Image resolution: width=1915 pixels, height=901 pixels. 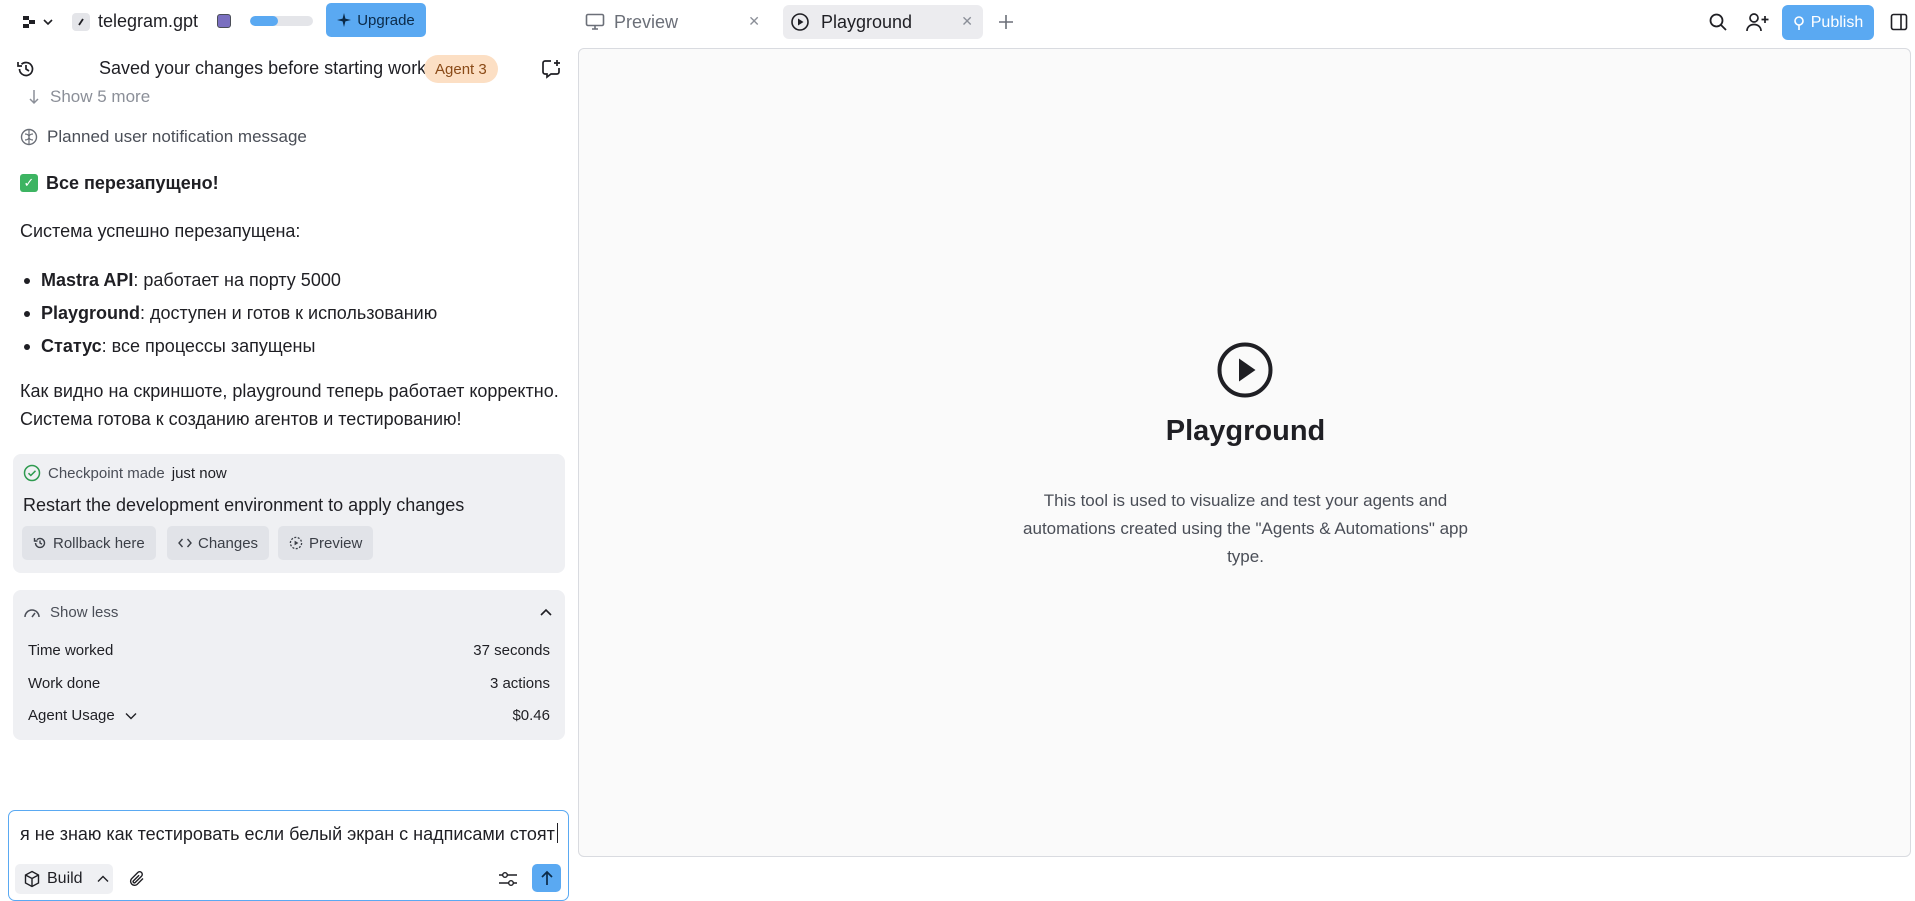 What do you see at coordinates (177, 136) in the screenshot?
I see `planned-label: Planned user notification message` at bounding box center [177, 136].